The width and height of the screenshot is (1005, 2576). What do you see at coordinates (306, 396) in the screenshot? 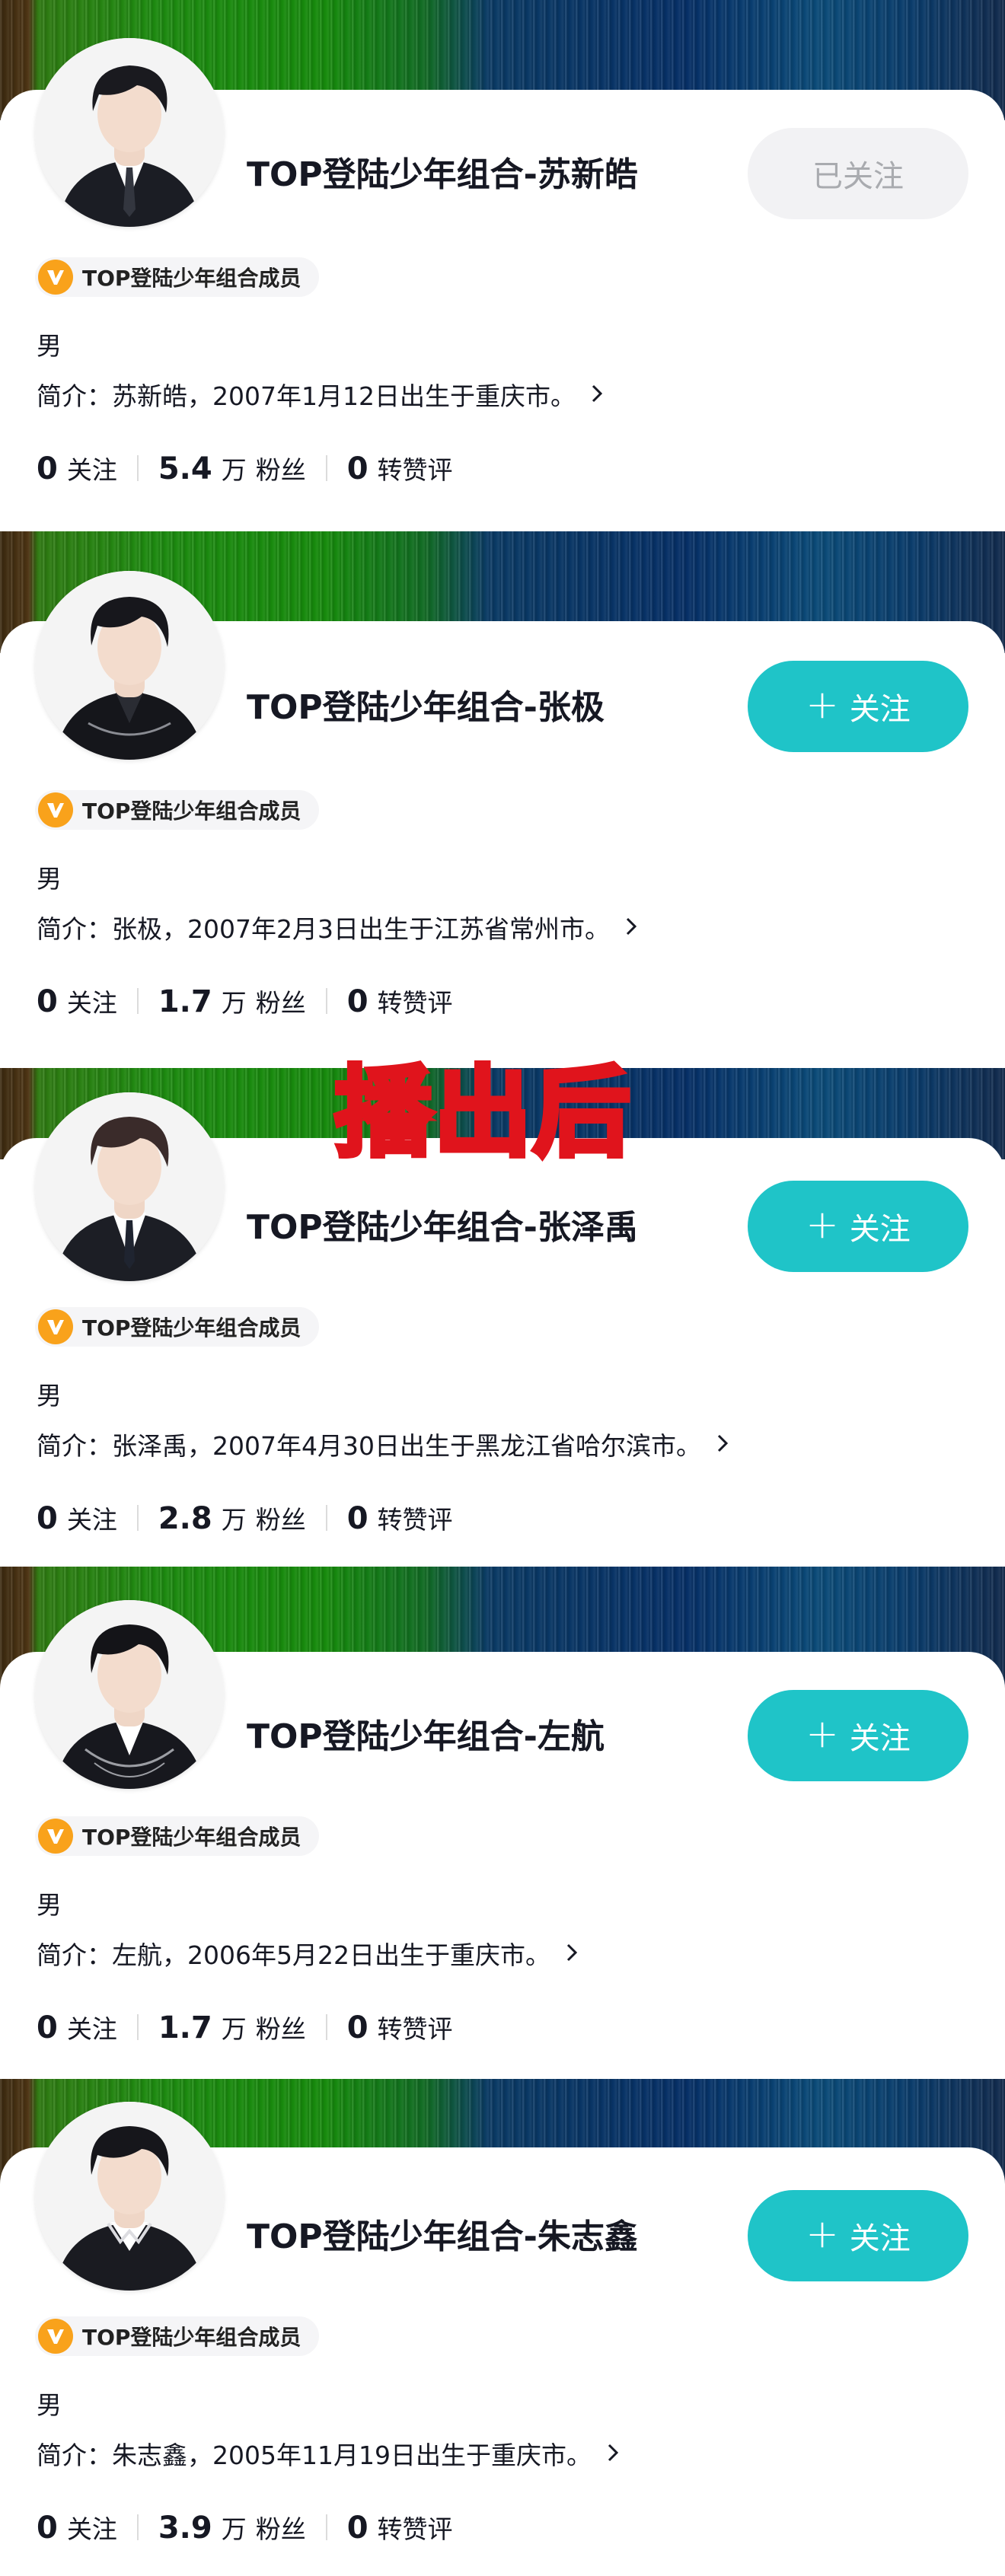
I see `bio-text: 简介：苏新皓，2007年1月12日出生于重庆市。` at bounding box center [306, 396].